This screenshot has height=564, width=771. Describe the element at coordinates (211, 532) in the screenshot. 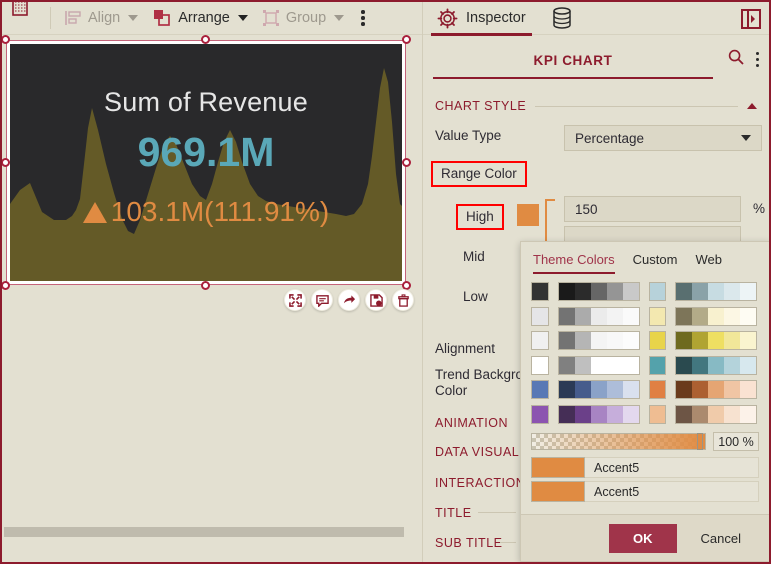

I see `horizontal-scrollbar` at that location.